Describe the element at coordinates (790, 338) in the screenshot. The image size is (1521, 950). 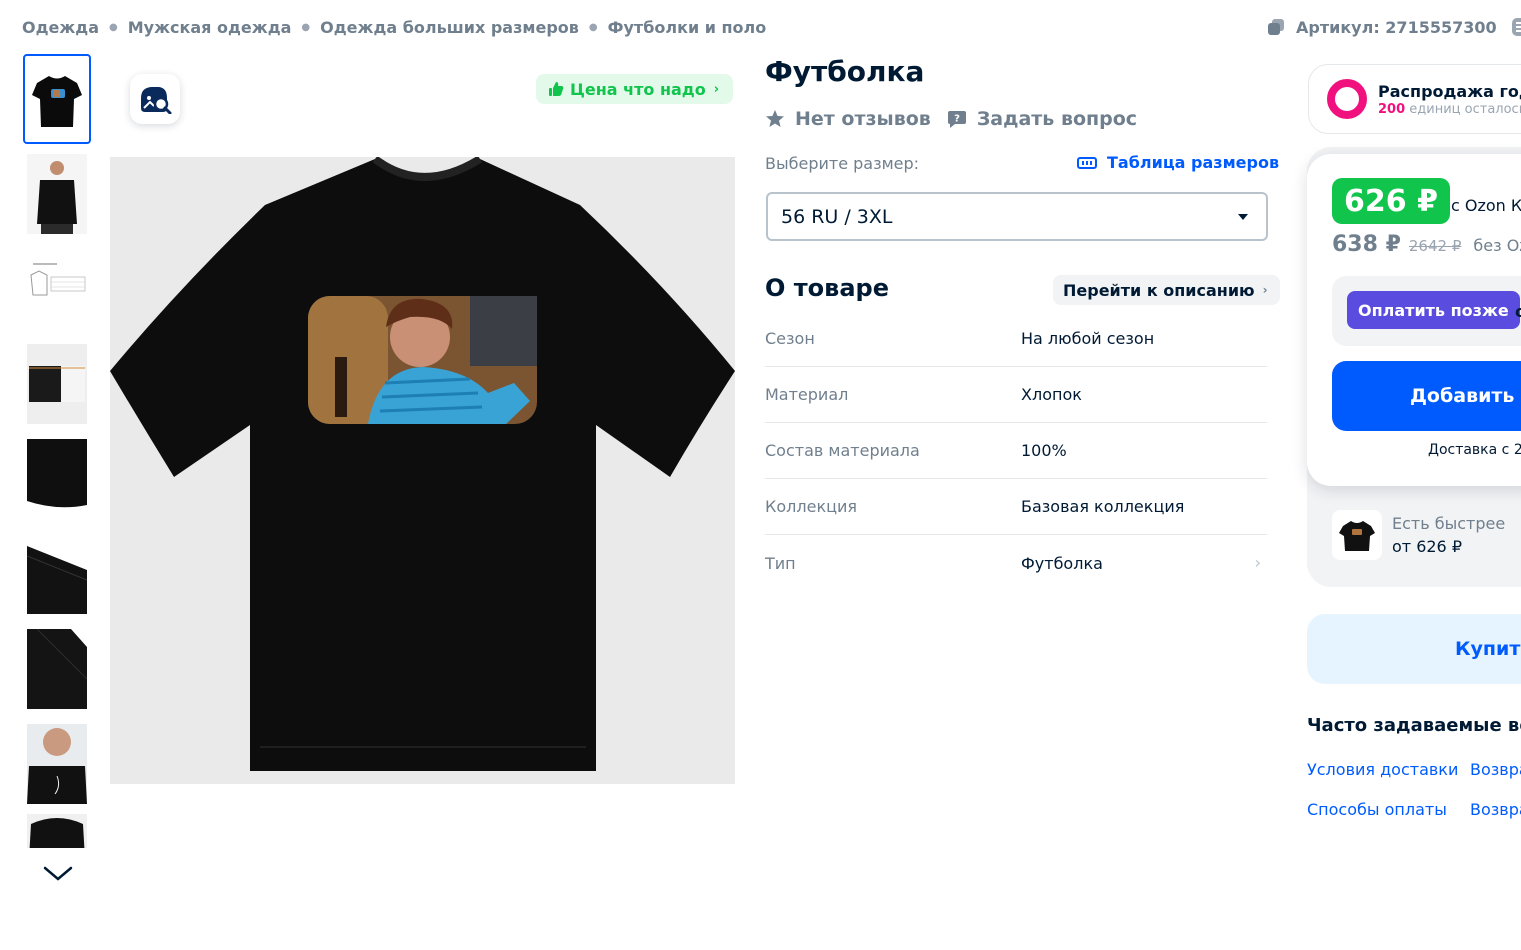
I see `spec-key: Сезон` at that location.